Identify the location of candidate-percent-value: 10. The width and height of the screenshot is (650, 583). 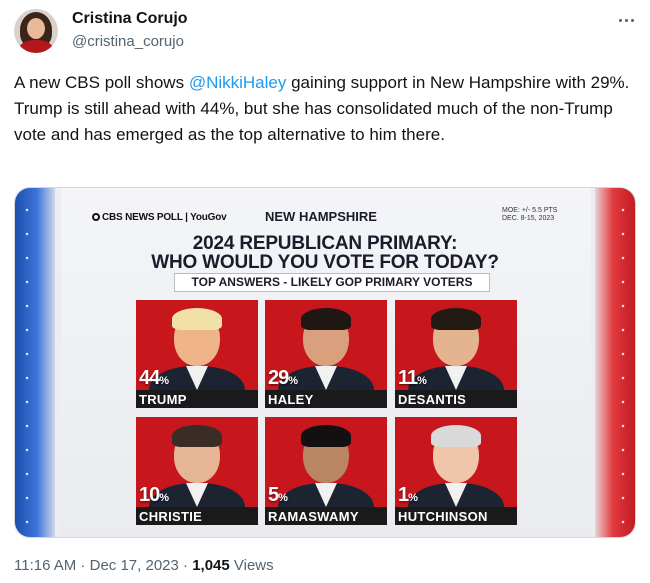
(149, 495).